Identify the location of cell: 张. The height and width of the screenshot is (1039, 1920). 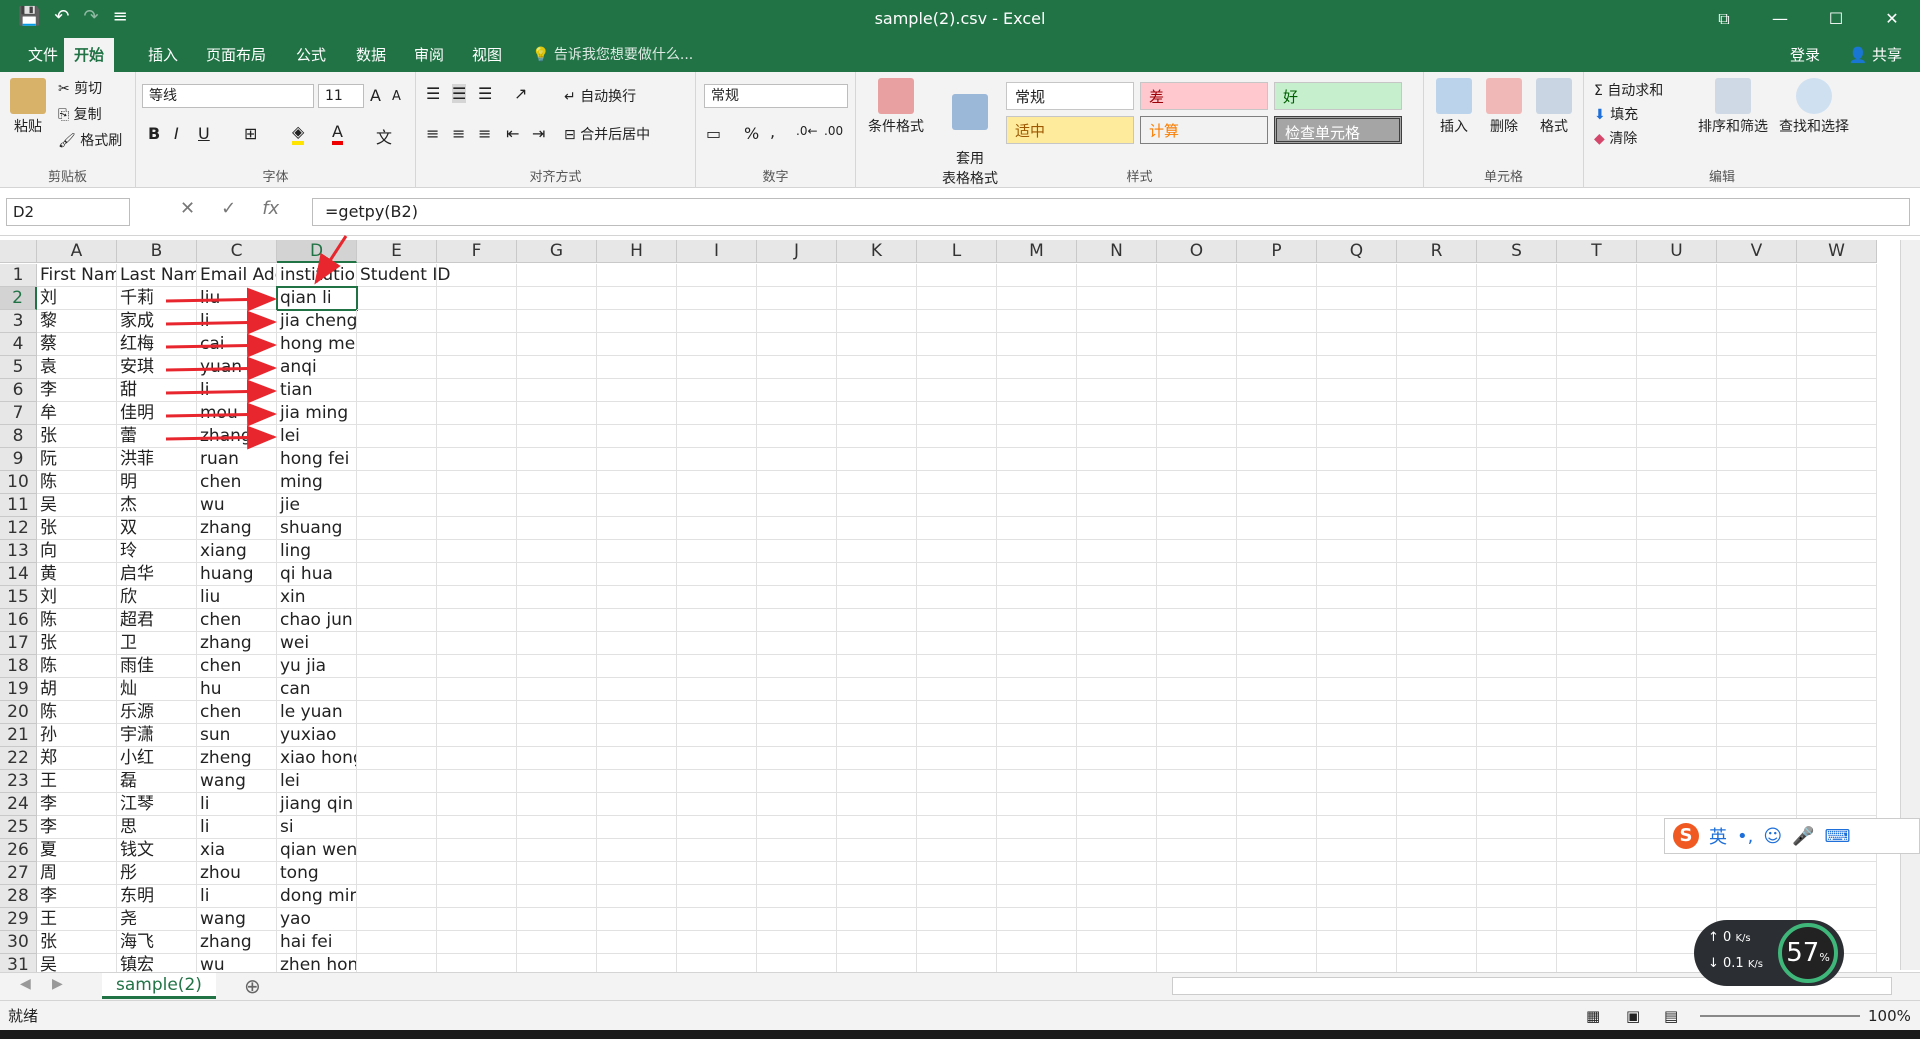
(77, 942).